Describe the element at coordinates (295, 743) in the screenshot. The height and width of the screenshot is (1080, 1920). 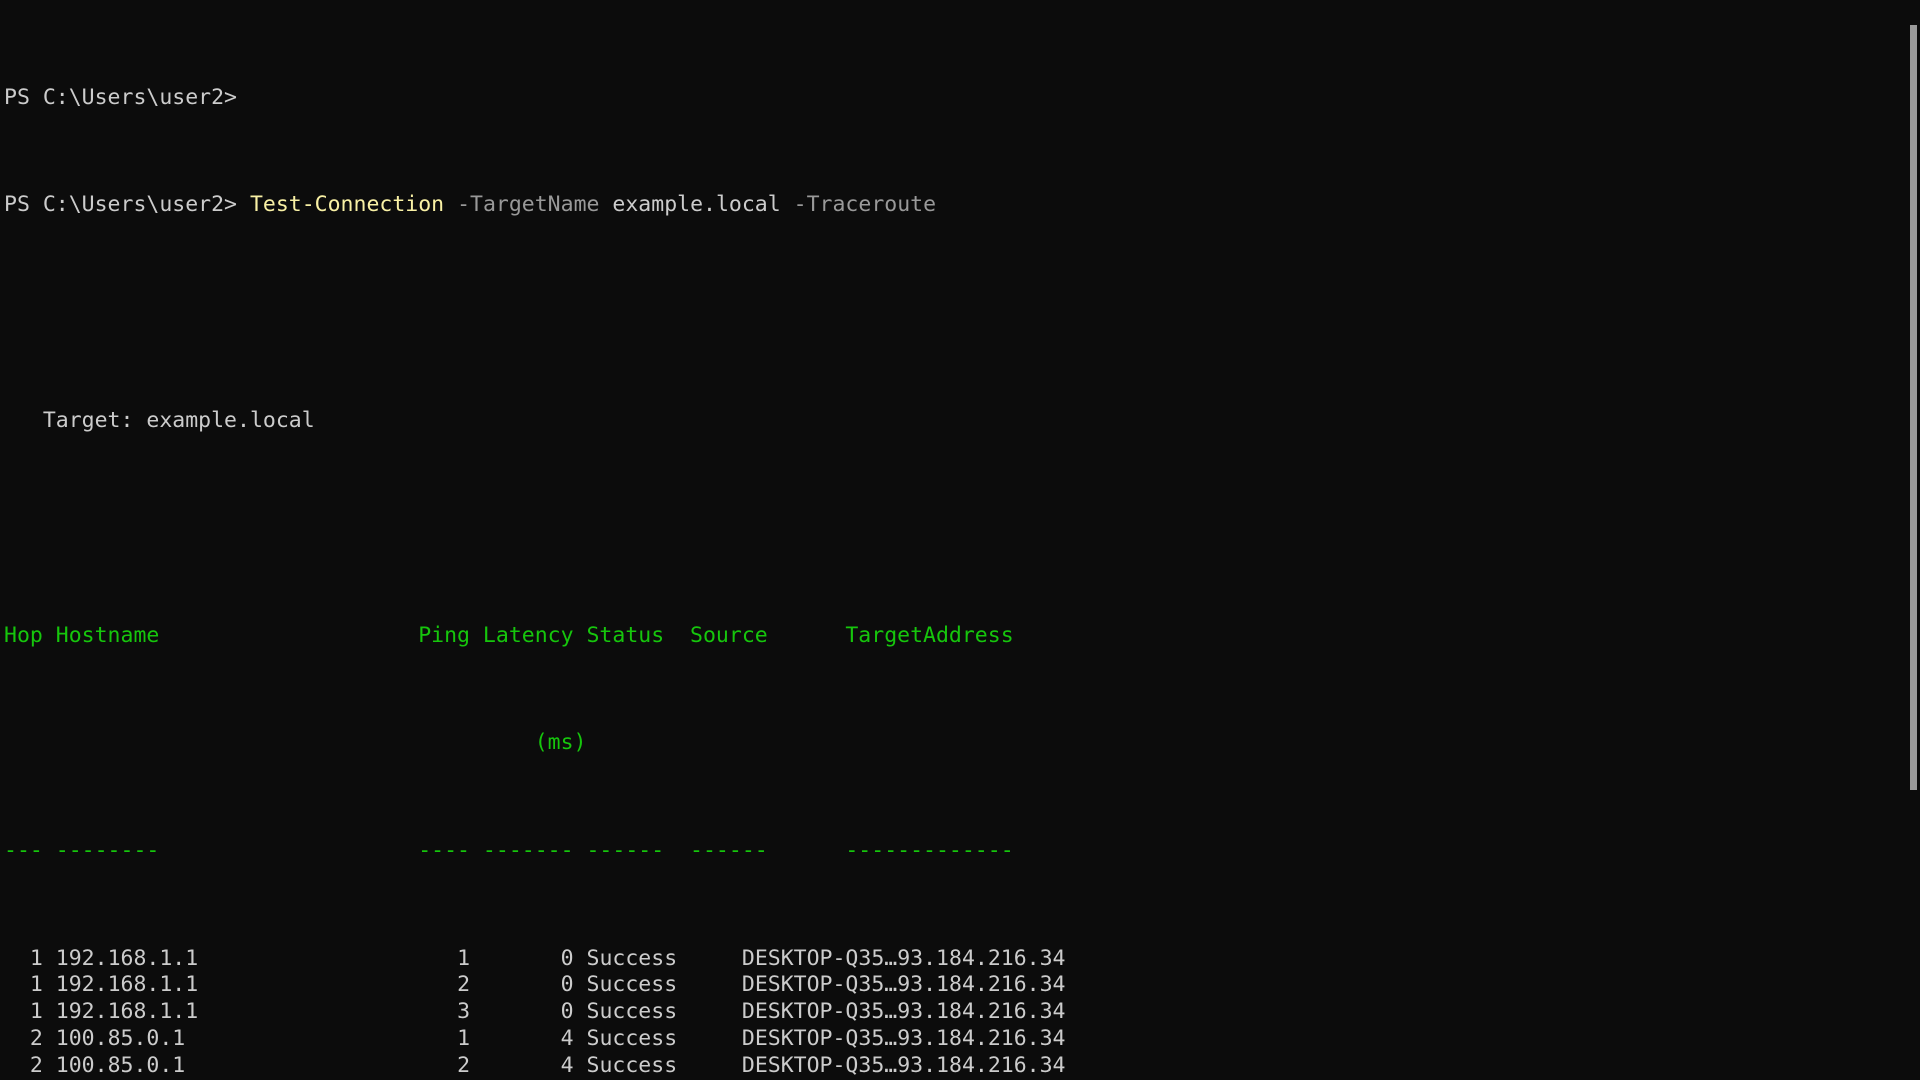
I see `table-header-unit-row: (ms)` at that location.